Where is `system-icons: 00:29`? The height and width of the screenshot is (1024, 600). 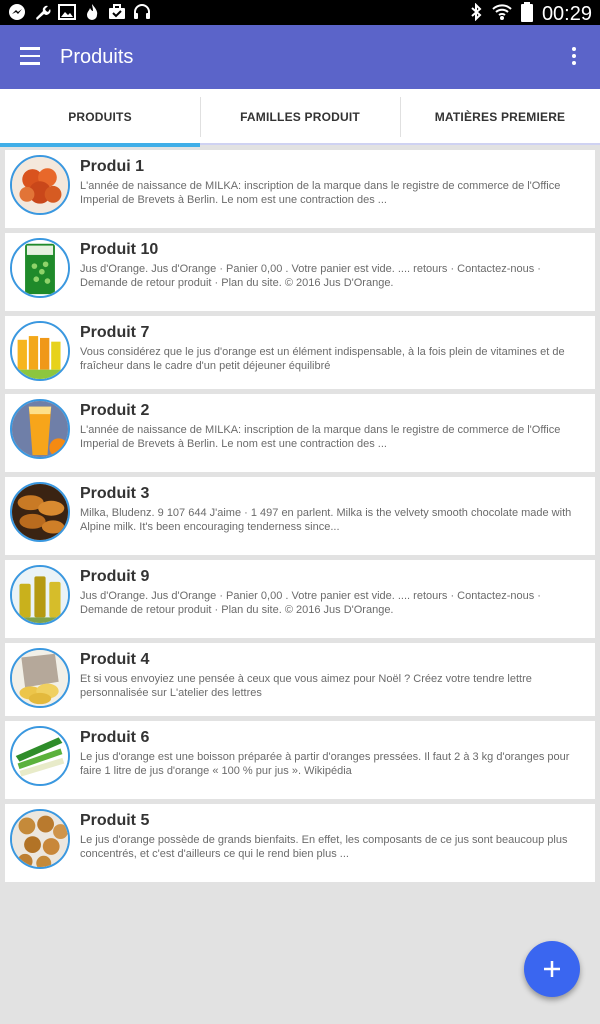 system-icons: 00:29 is located at coordinates (530, 14).